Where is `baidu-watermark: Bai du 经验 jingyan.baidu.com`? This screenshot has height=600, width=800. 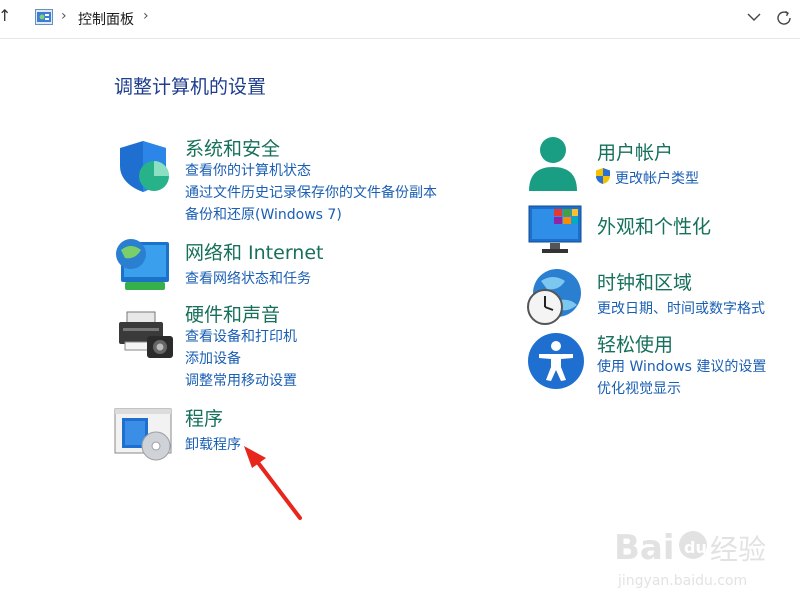 baidu-watermark: Bai du 经验 jingyan.baidu.com is located at coordinates (690, 558).